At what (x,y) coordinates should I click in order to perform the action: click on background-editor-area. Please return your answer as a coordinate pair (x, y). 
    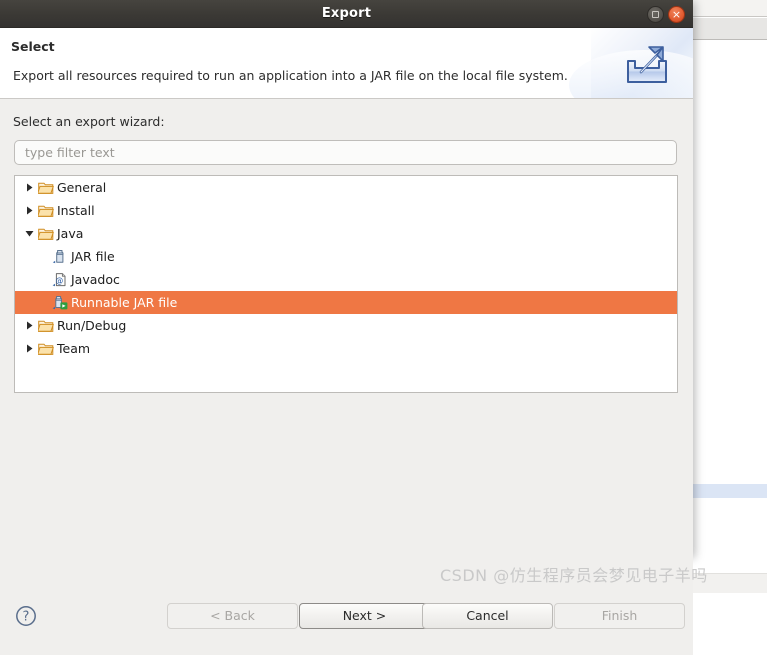
    Looking at the image, I should click on (730, 317).